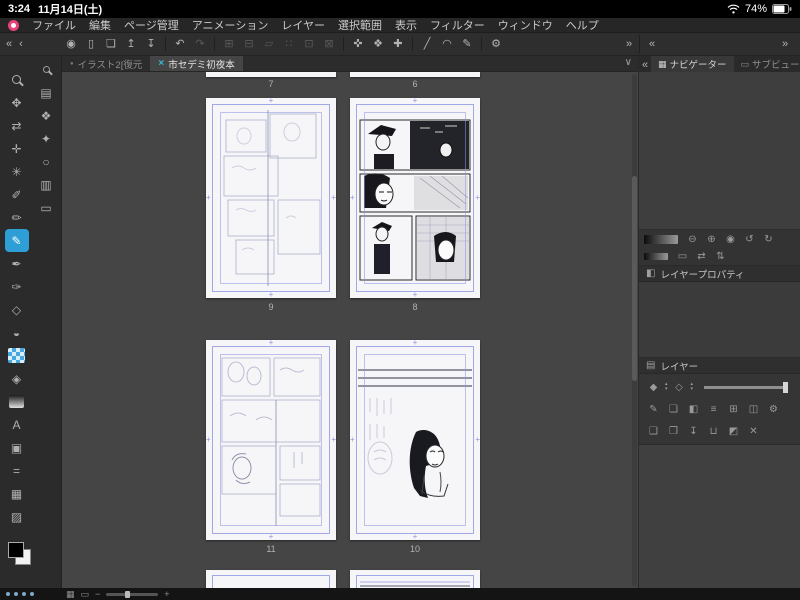  I want to click on menu-selection: 選択範囲, so click(360, 25).